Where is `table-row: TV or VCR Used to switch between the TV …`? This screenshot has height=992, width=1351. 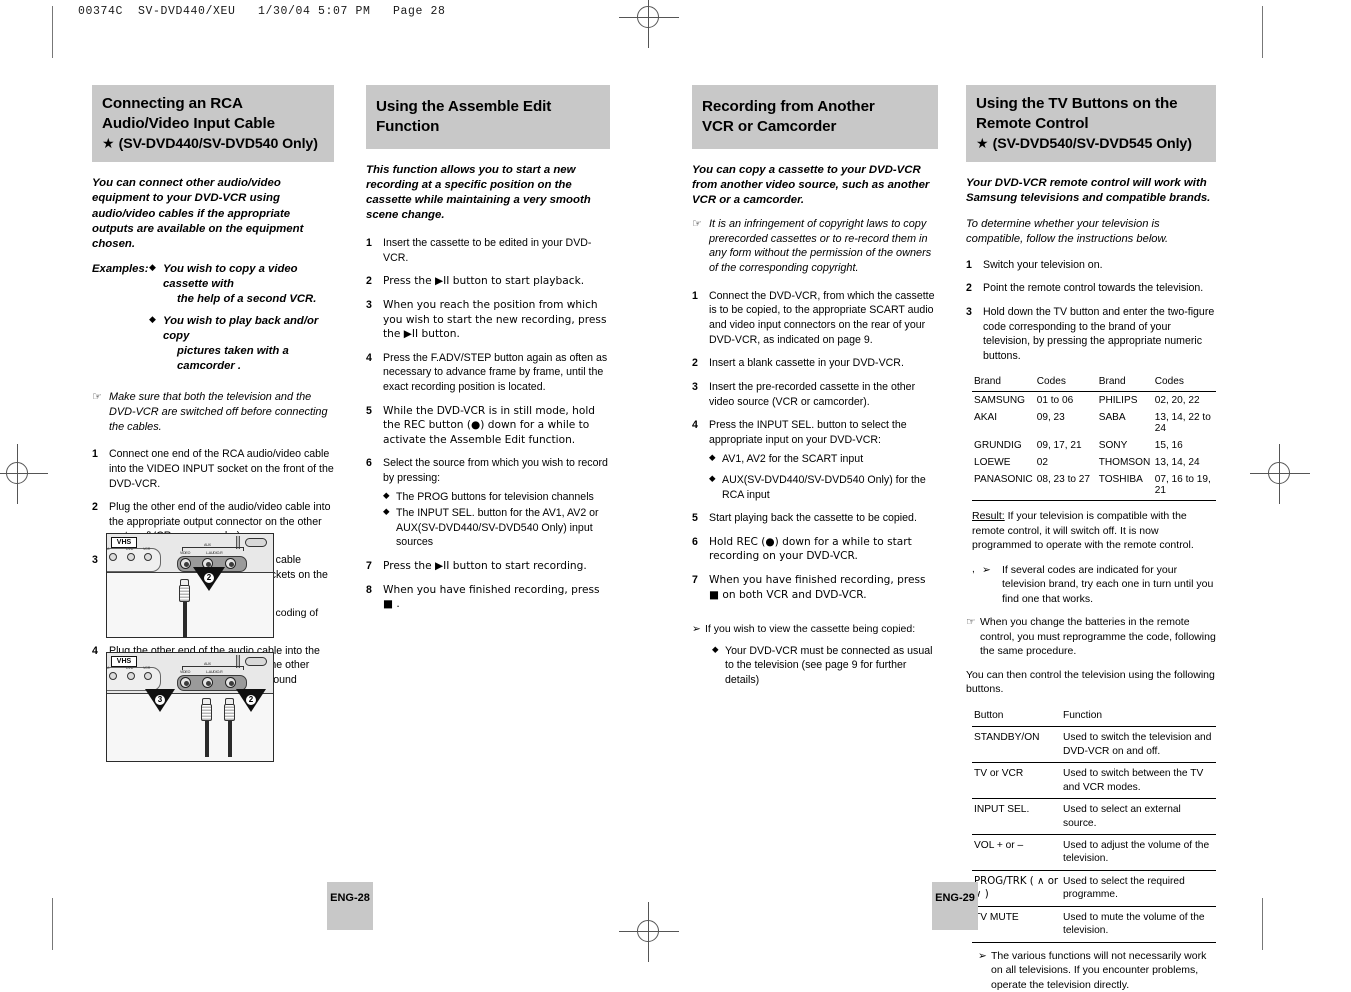 table-row: TV or VCR Used to switch between the TV … is located at coordinates (1094, 781).